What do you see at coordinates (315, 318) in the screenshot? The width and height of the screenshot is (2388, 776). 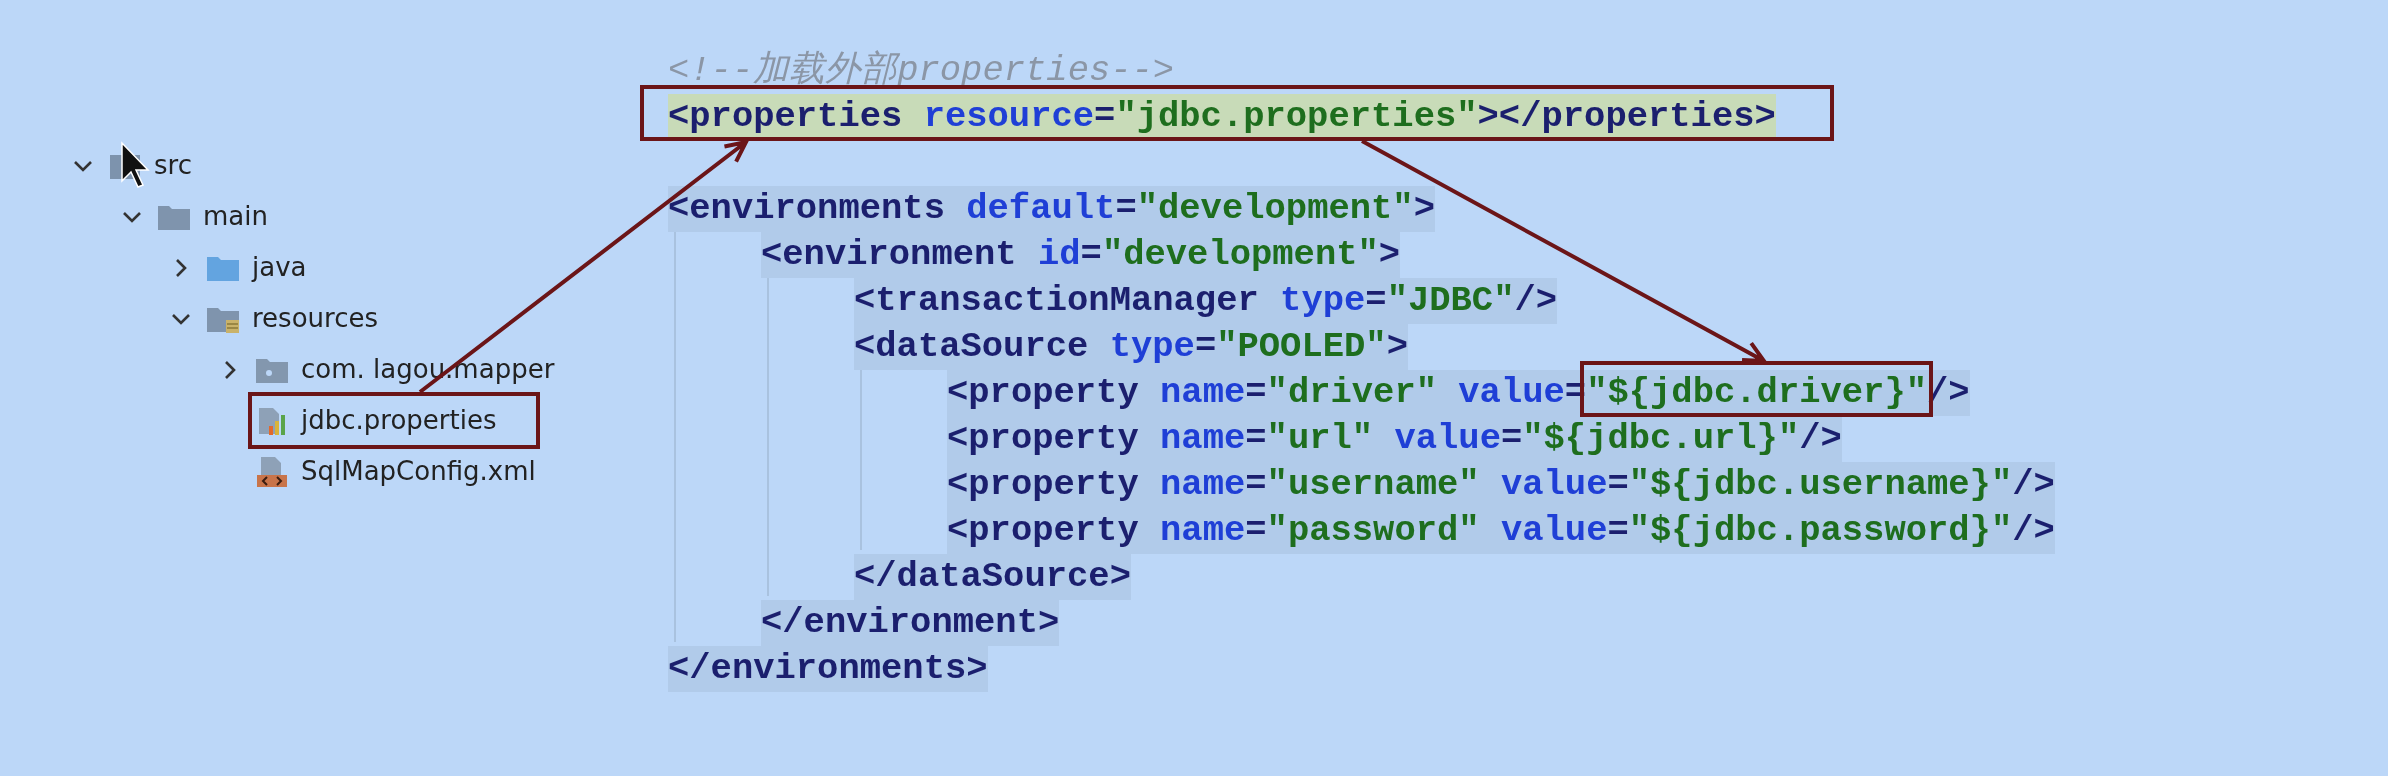 I see `tree-item-label: resources` at bounding box center [315, 318].